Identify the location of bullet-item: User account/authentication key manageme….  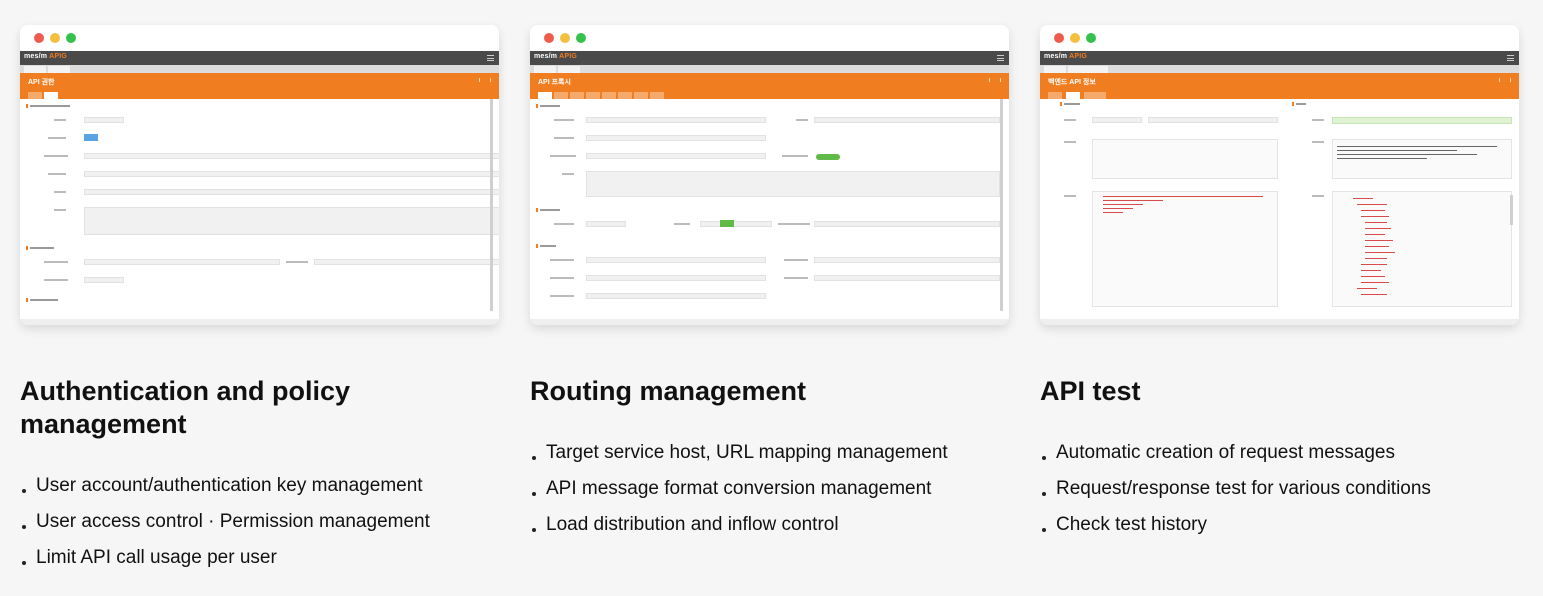
(259, 486).